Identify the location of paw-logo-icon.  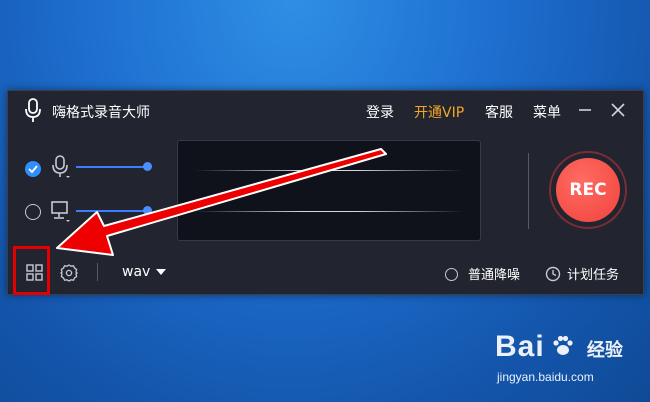
(563, 345).